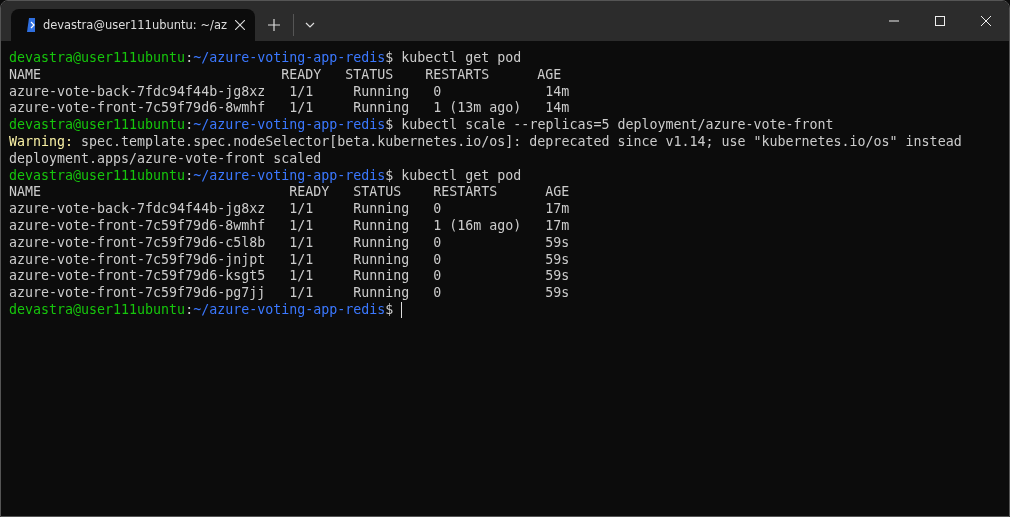  I want to click on terminal-text: azure-vote-front-7c59f79d6-8wmhf 1/1 Running 1 (13m ago) 14m, so click(289, 109).